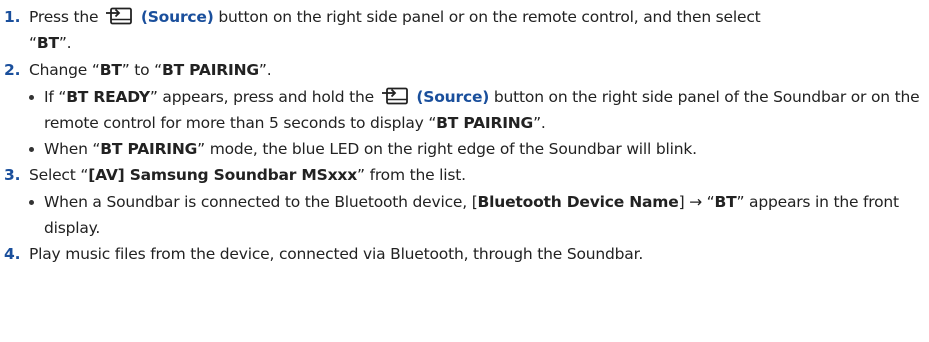 The image size is (929, 342). What do you see at coordinates (223, 175) in the screenshot?
I see `device-name: [AV] Samsung Soundbar MSxxx` at bounding box center [223, 175].